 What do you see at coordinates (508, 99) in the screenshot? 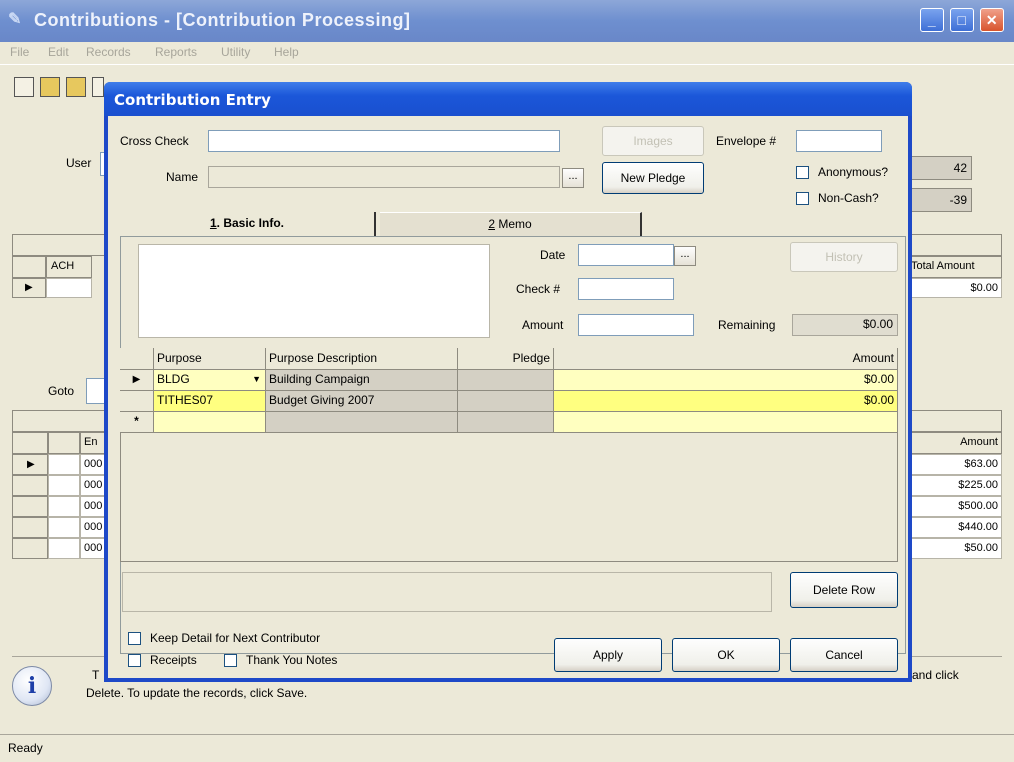
I see `dialog-title-bar: Contribution Entry` at bounding box center [508, 99].